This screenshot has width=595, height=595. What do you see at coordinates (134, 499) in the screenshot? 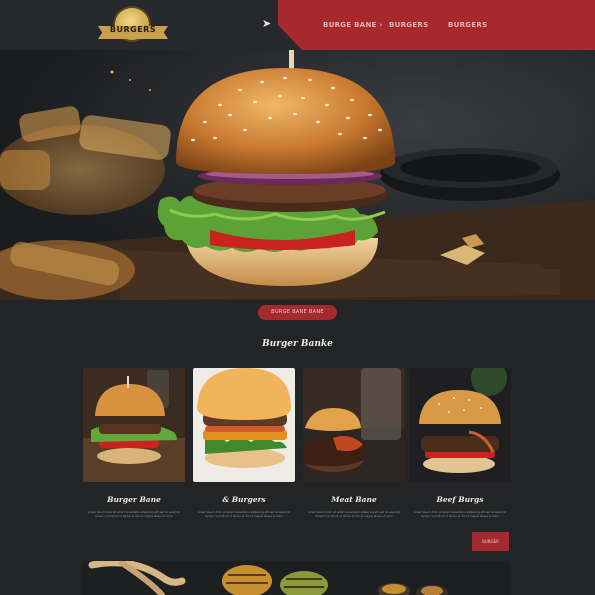
I see `card-title-1: Burger Bane` at bounding box center [134, 499].